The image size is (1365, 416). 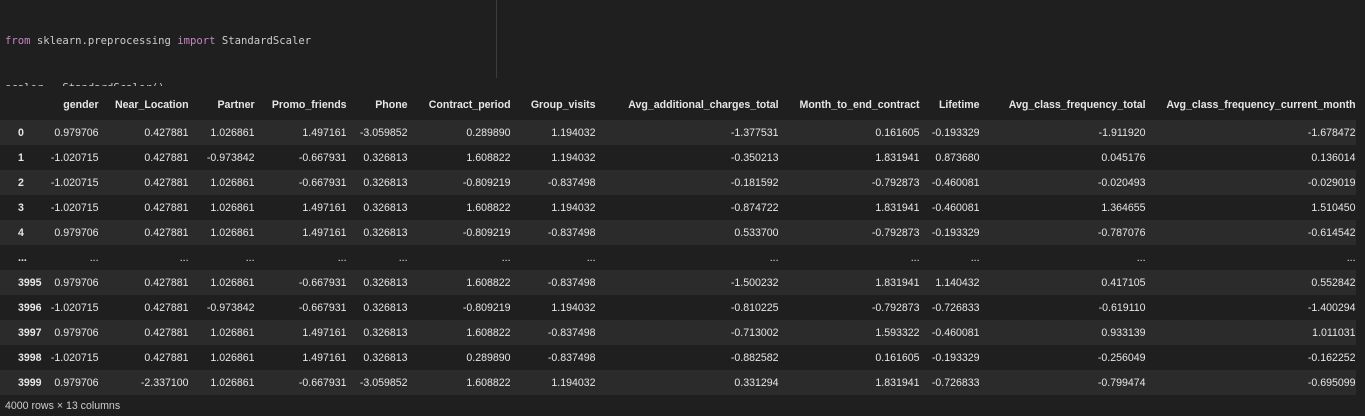 I want to click on row-index: 3, so click(x=21, y=207).